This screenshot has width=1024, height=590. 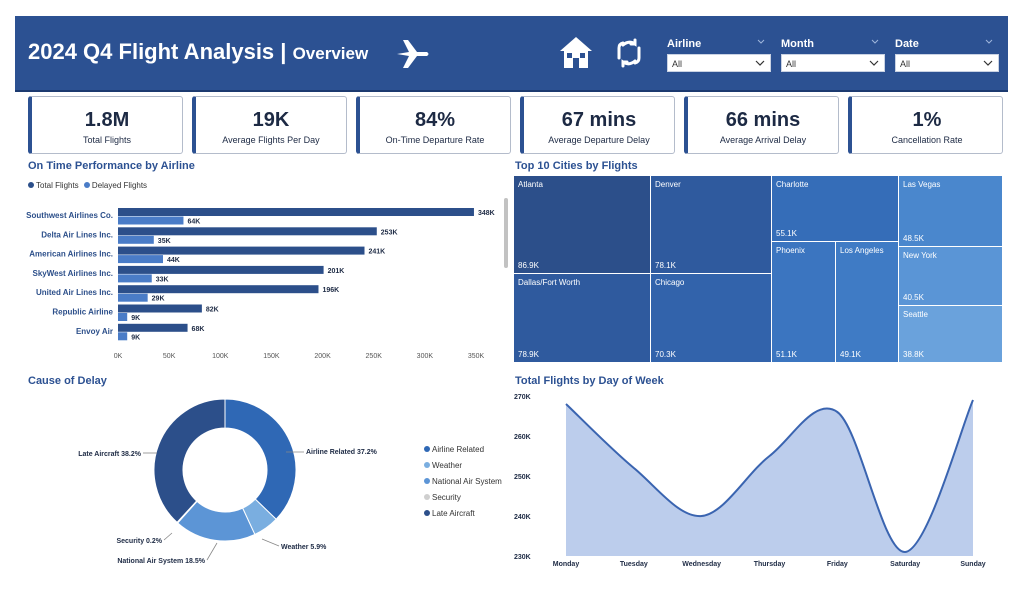 I want to click on treemap-tile-denver: Denver 78.1K, so click(x=711, y=225).